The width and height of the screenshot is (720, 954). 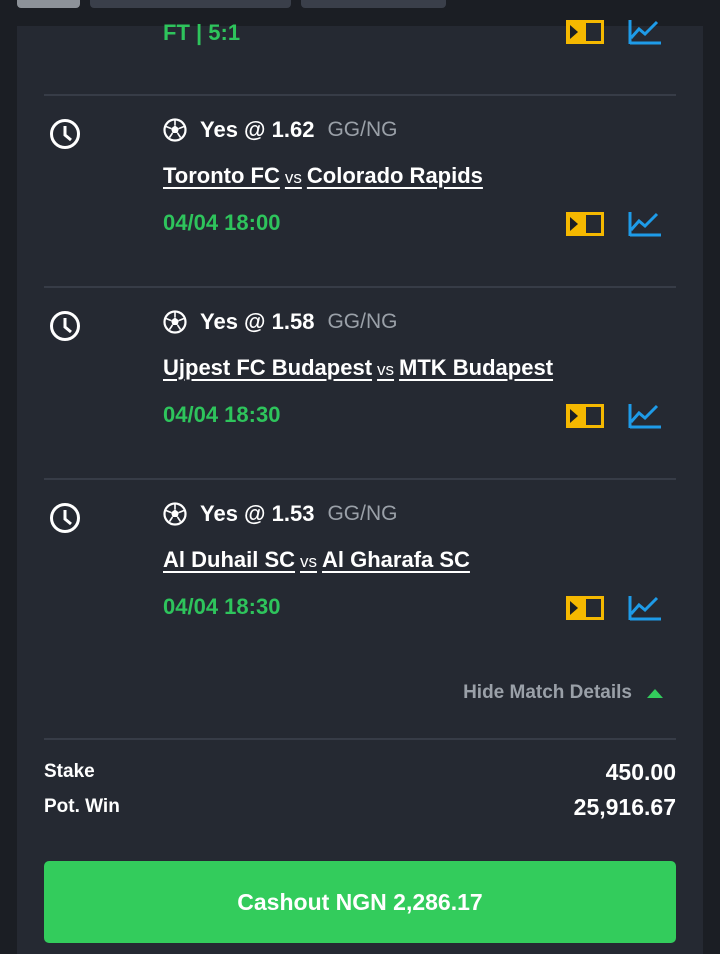 I want to click on stake-label: Stake, so click(x=69, y=771).